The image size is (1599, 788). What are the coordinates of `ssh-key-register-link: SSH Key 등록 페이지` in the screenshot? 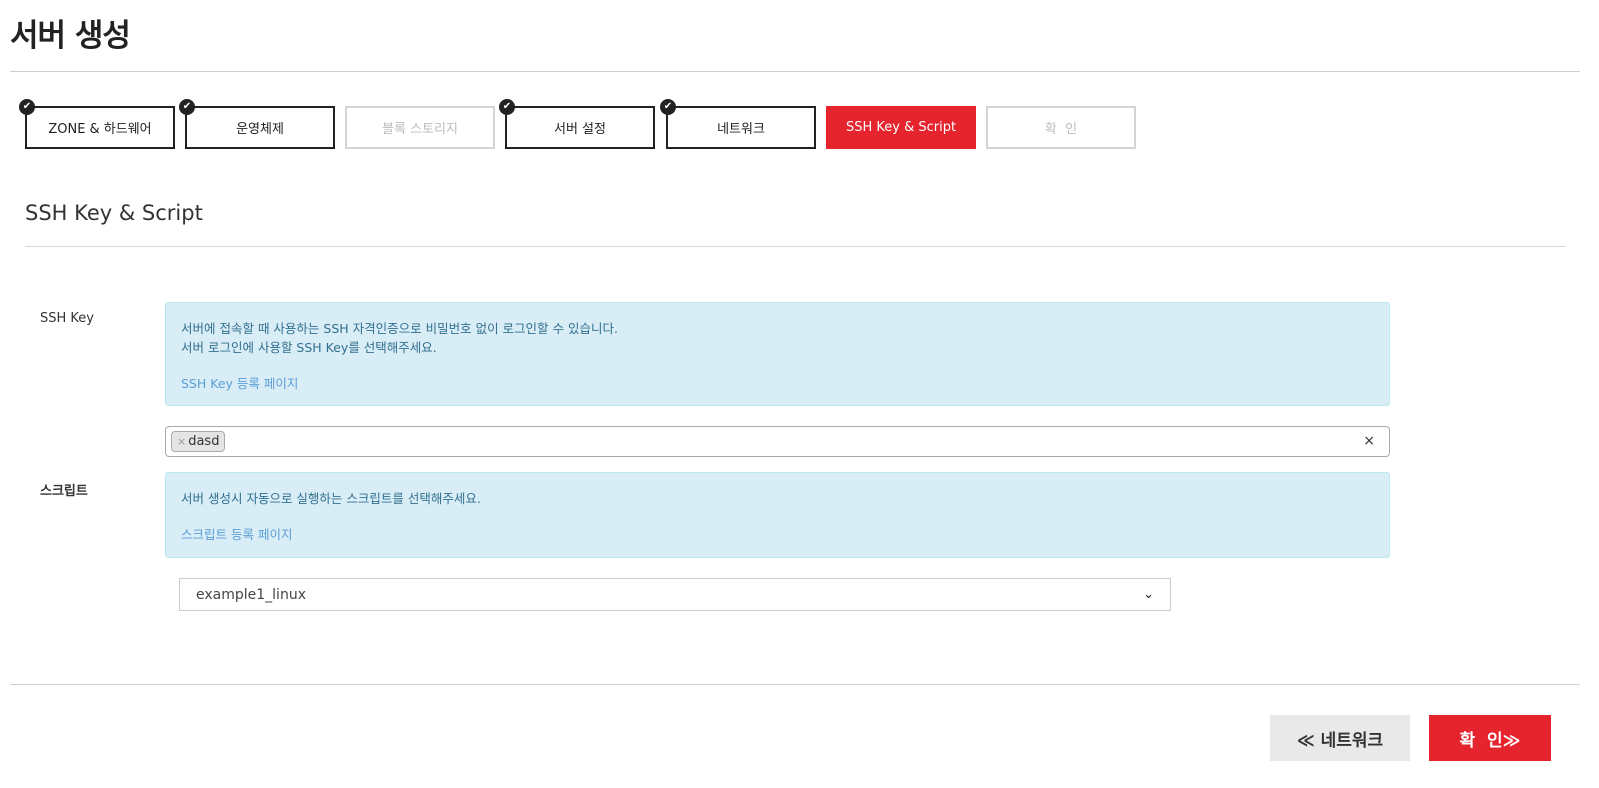 It's located at (239, 383).